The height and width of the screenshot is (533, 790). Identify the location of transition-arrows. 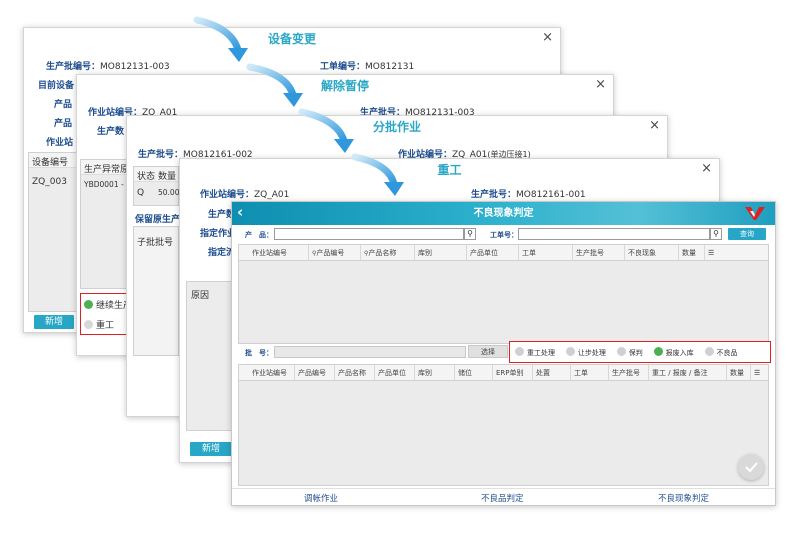
(298, 106).